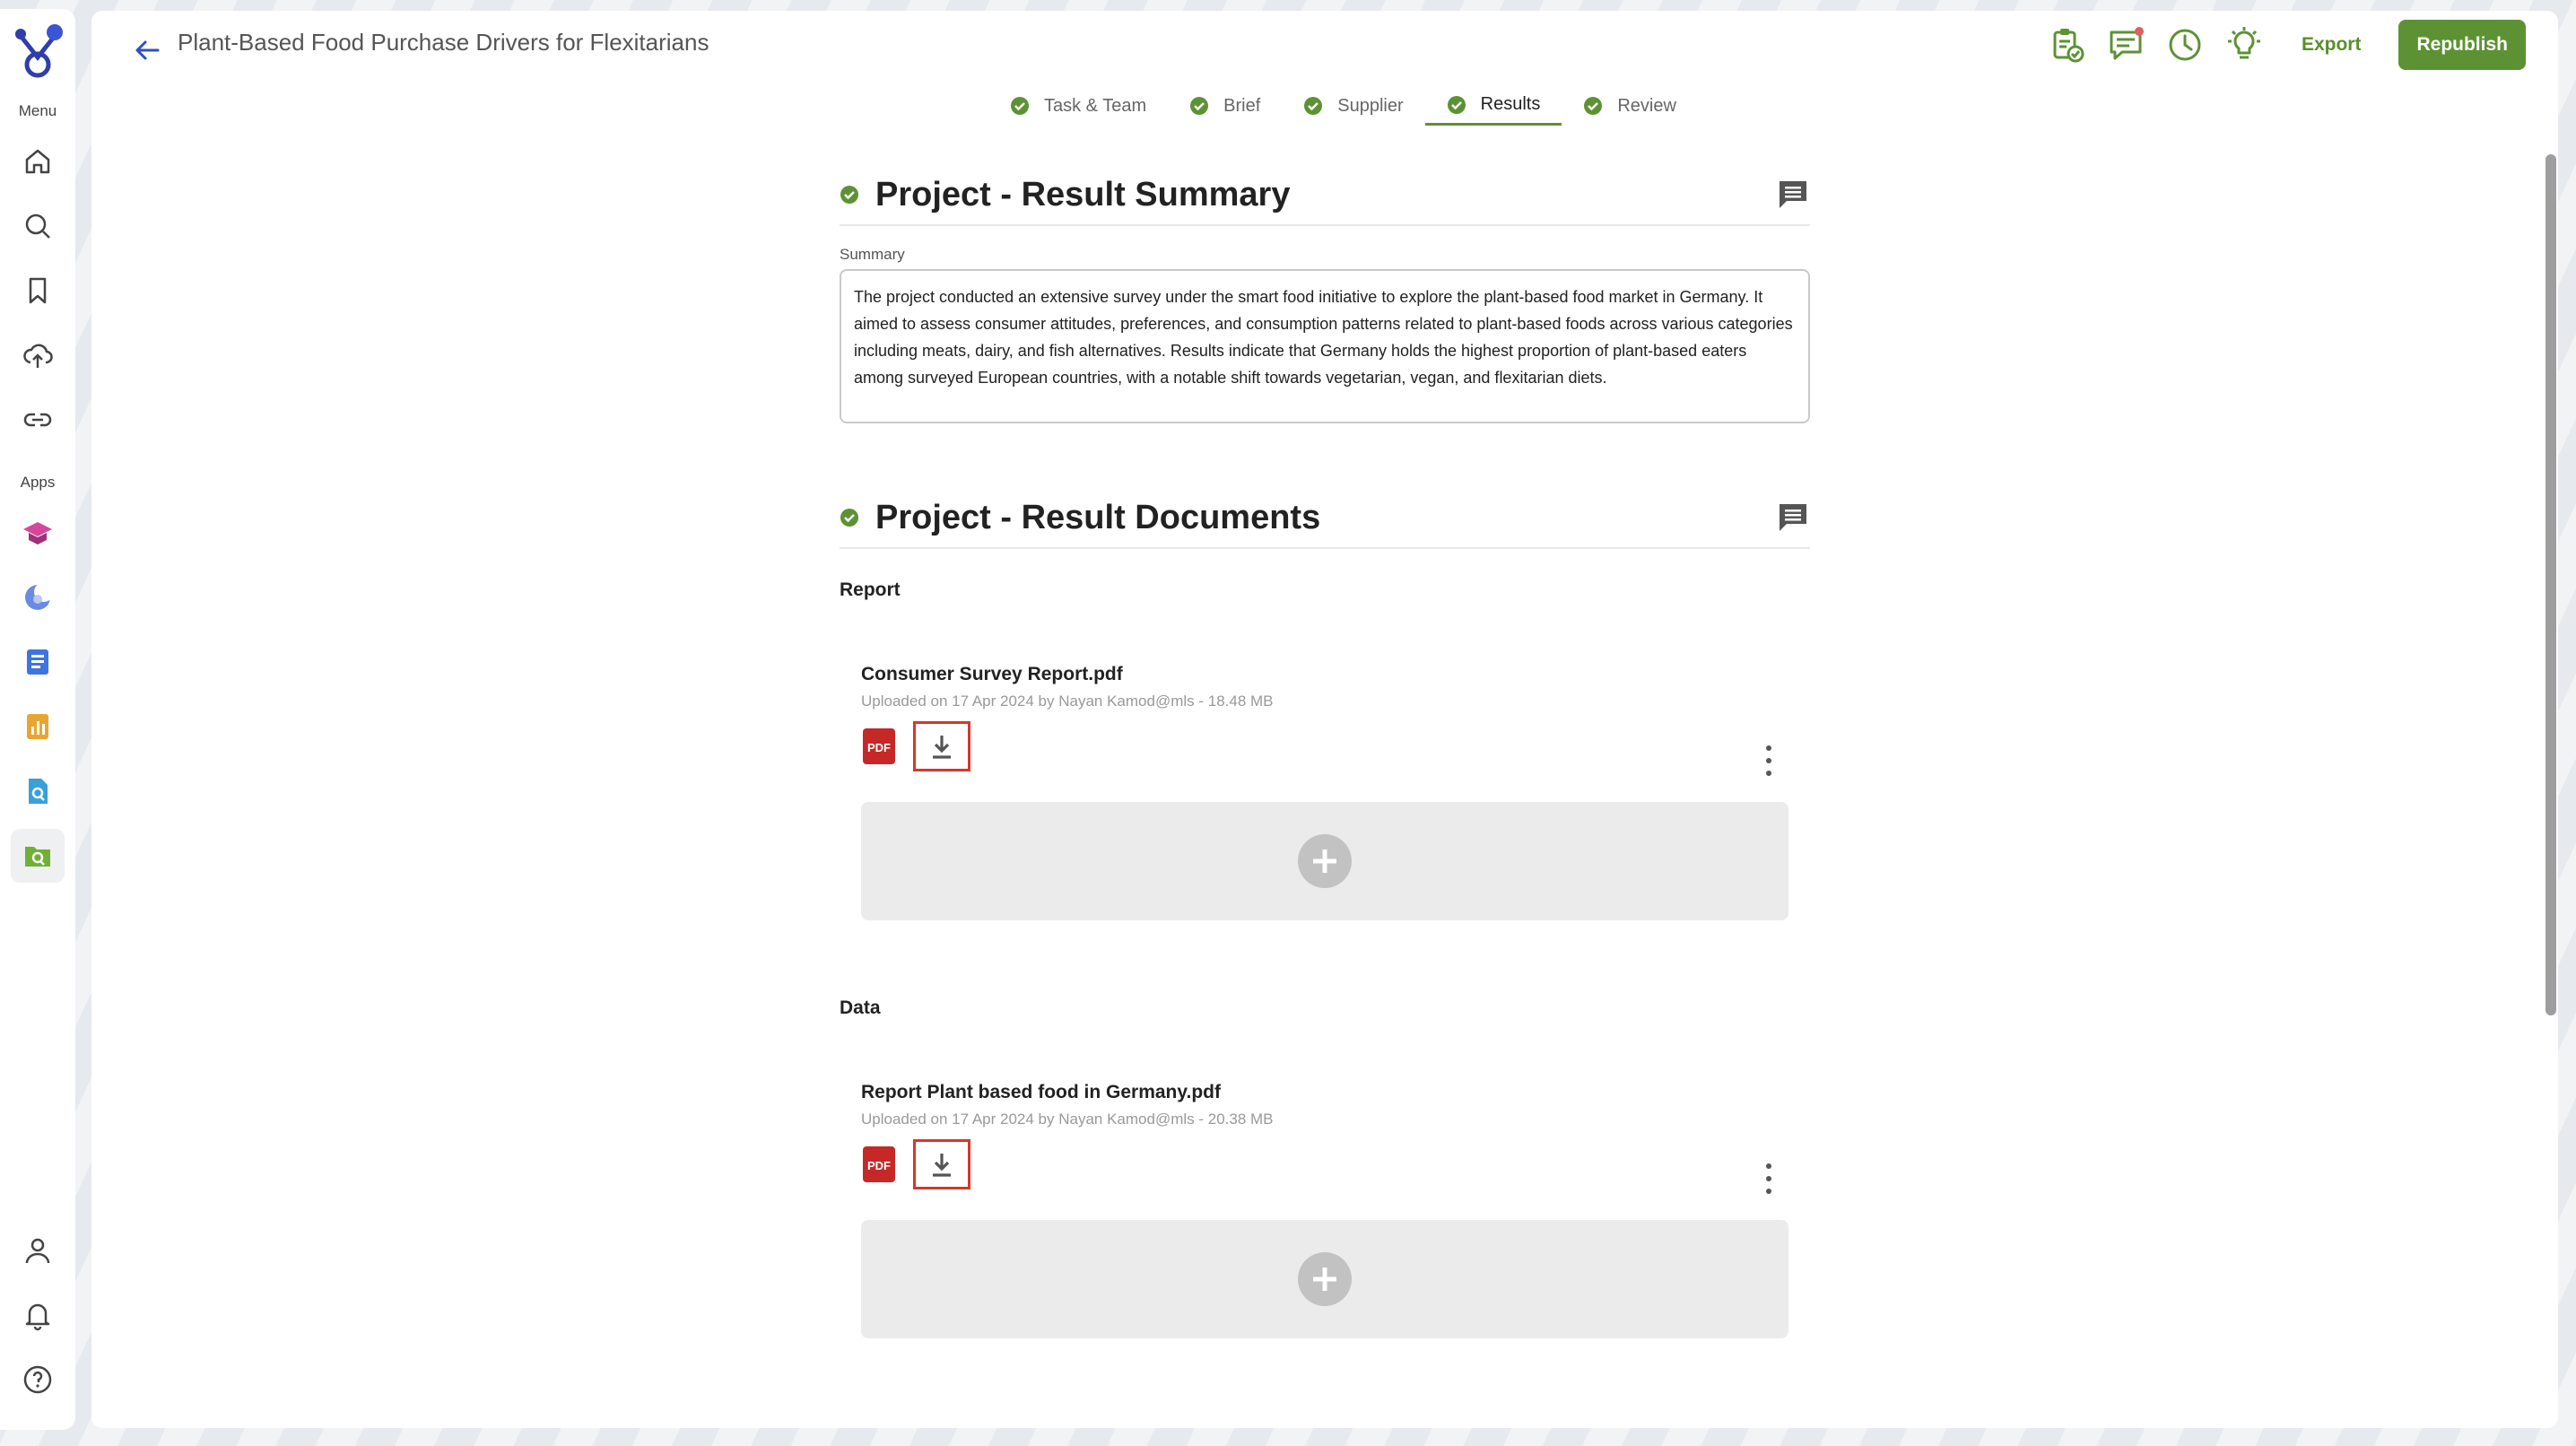 This screenshot has height=1446, width=2576. I want to click on tab-label: Task & Team, so click(1095, 105).